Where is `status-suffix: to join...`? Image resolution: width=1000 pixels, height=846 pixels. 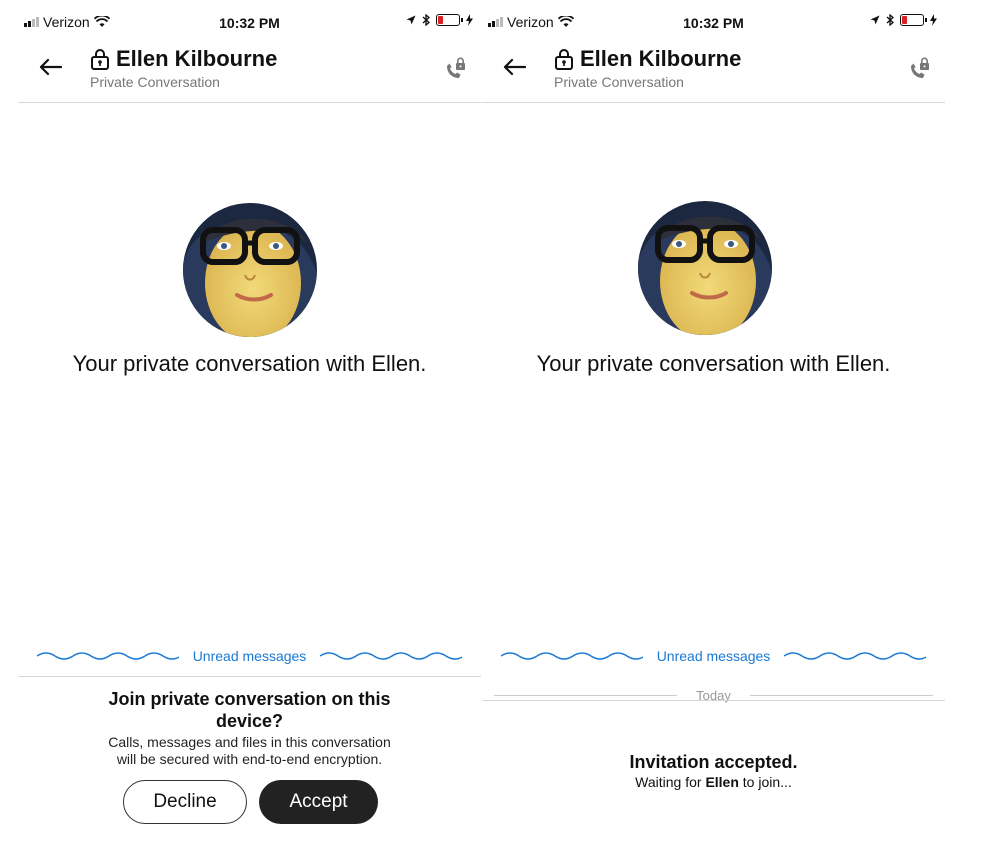
status-suffix: to join... is located at coordinates (767, 782).